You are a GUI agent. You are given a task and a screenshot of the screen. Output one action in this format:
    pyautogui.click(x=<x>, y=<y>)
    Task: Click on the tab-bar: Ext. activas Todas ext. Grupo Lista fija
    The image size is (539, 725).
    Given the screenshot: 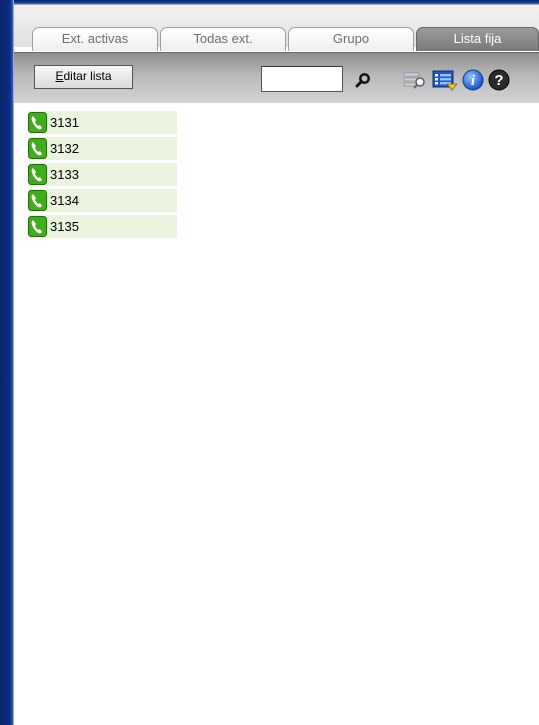 What is the action you would take?
    pyautogui.click(x=276, y=28)
    